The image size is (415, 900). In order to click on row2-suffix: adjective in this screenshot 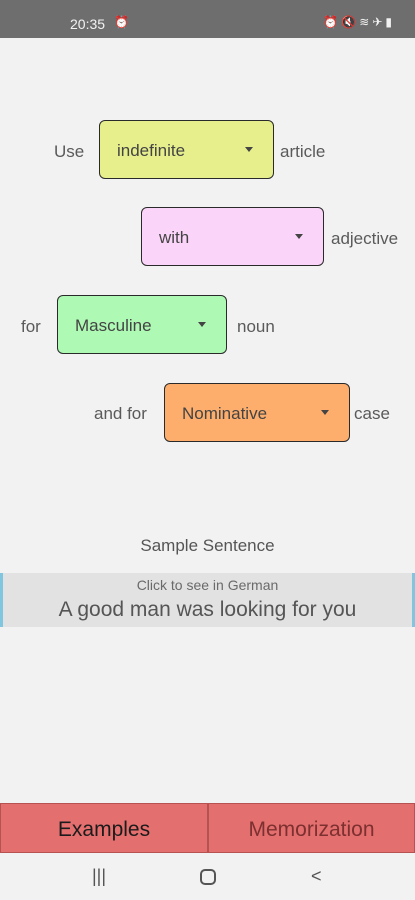, I will do `click(365, 238)`.